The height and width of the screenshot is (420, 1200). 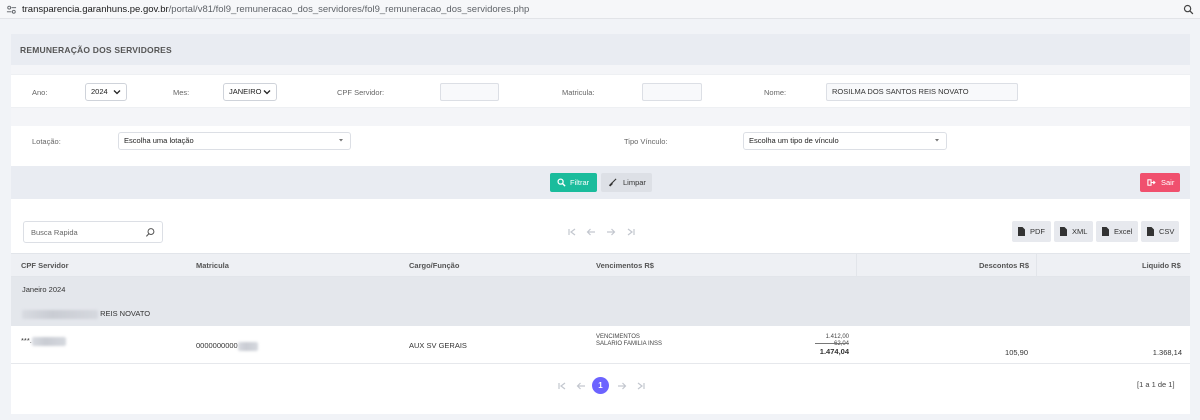 I want to click on action-bar: Filtrar Limpar Sair, so click(x=600, y=182).